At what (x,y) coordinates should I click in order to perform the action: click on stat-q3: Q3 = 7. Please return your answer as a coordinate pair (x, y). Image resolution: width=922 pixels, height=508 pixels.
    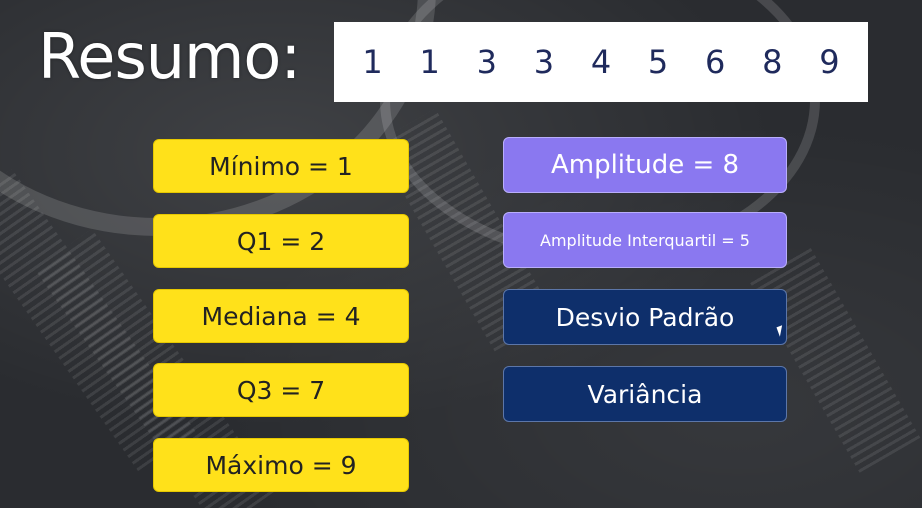
    Looking at the image, I should click on (281, 390).